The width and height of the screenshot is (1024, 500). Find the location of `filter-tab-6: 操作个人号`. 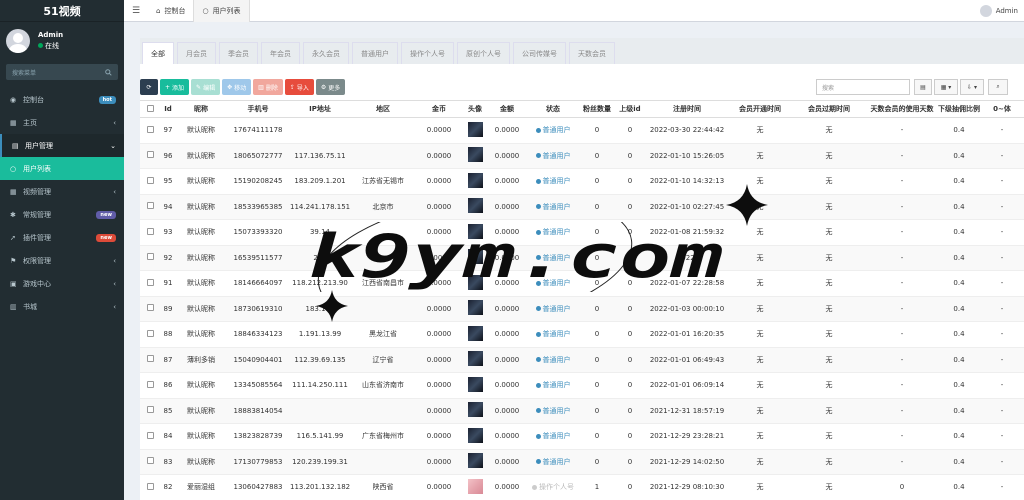

filter-tab-6: 操作个人号 is located at coordinates (427, 53).